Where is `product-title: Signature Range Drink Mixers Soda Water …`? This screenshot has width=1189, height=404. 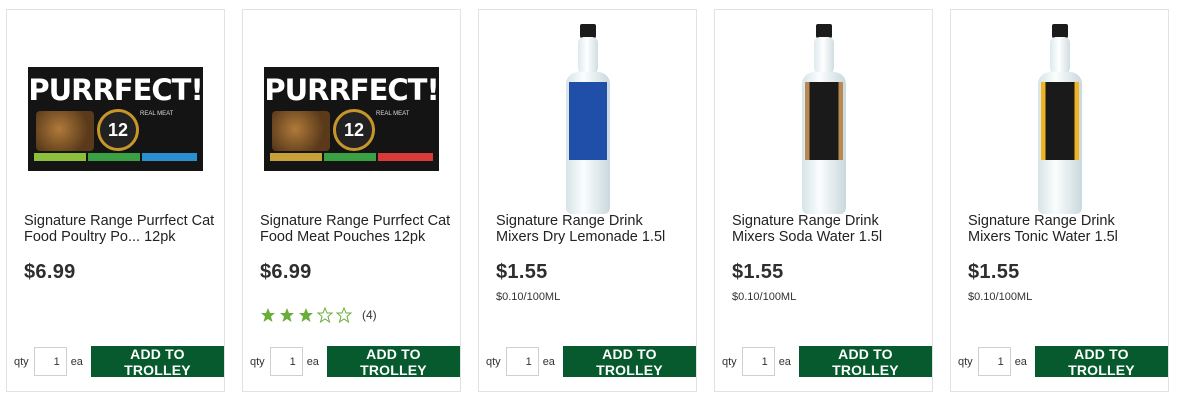 product-title: Signature Range Drink Mixers Soda Water … is located at coordinates (828, 229).